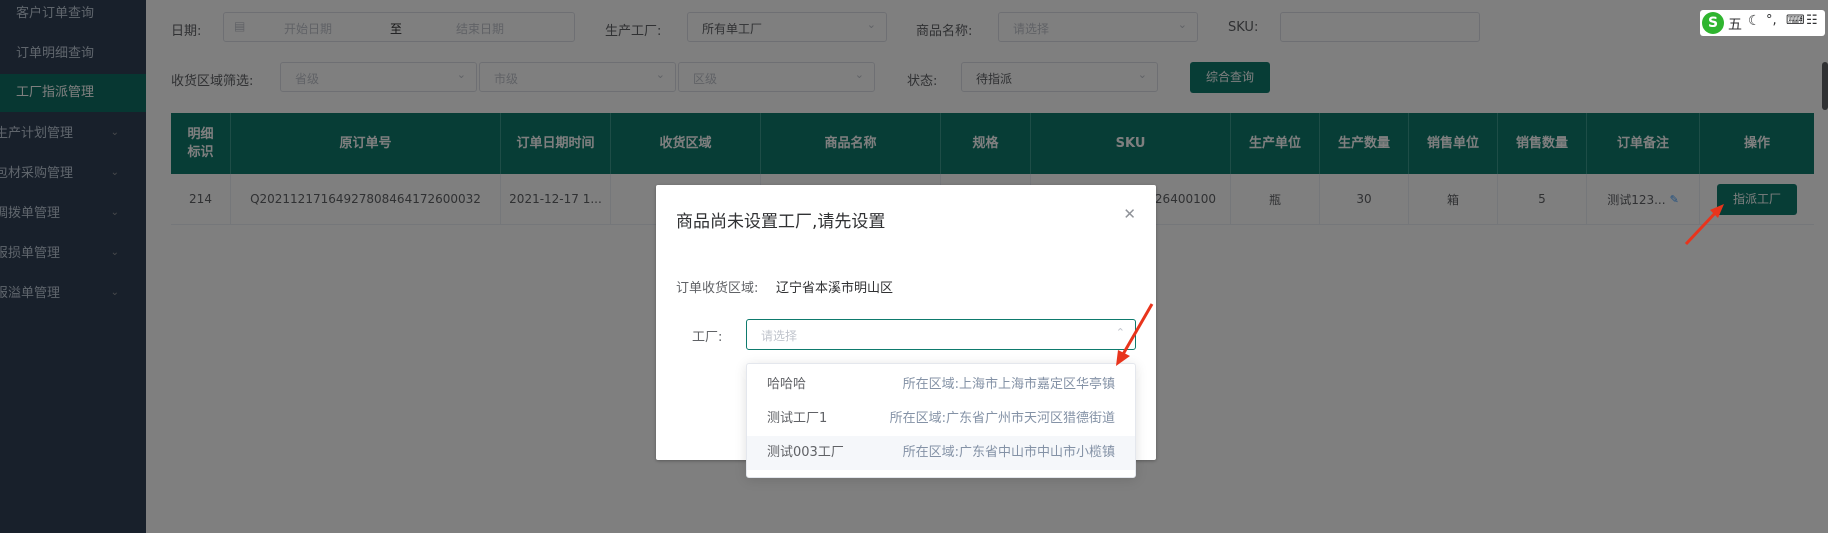 The image size is (1828, 533). Describe the element at coordinates (941, 334) in the screenshot. I see `factory-select-input: 请选择 ⌃` at that location.